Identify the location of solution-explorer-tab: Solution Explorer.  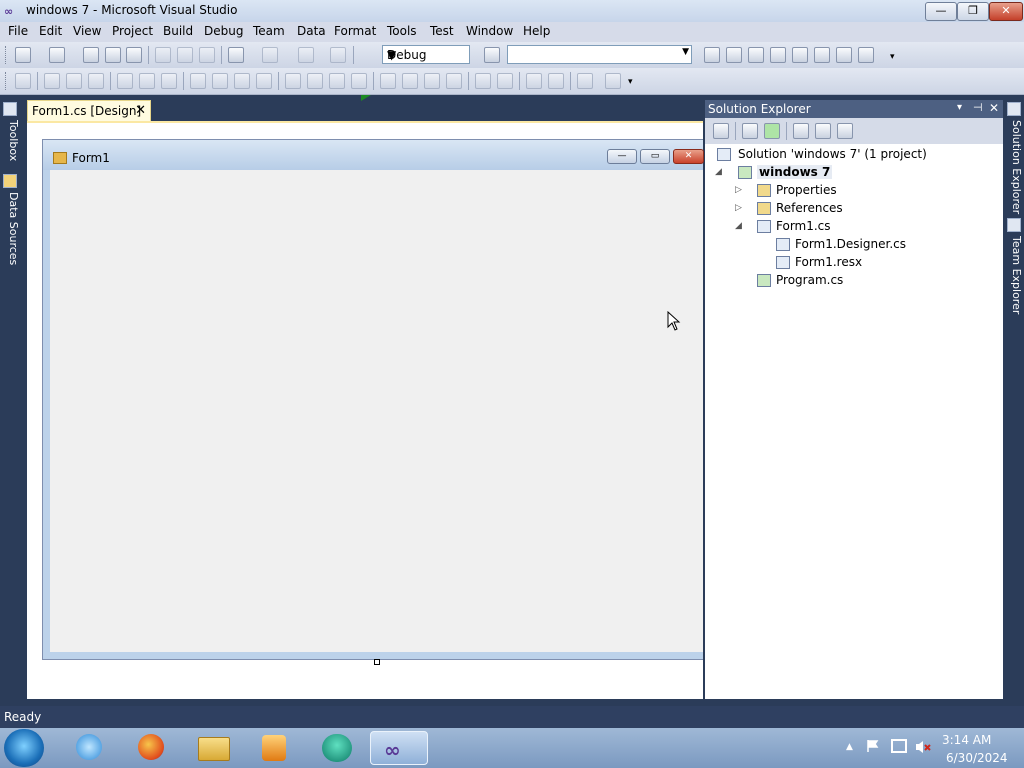
(1014, 167).